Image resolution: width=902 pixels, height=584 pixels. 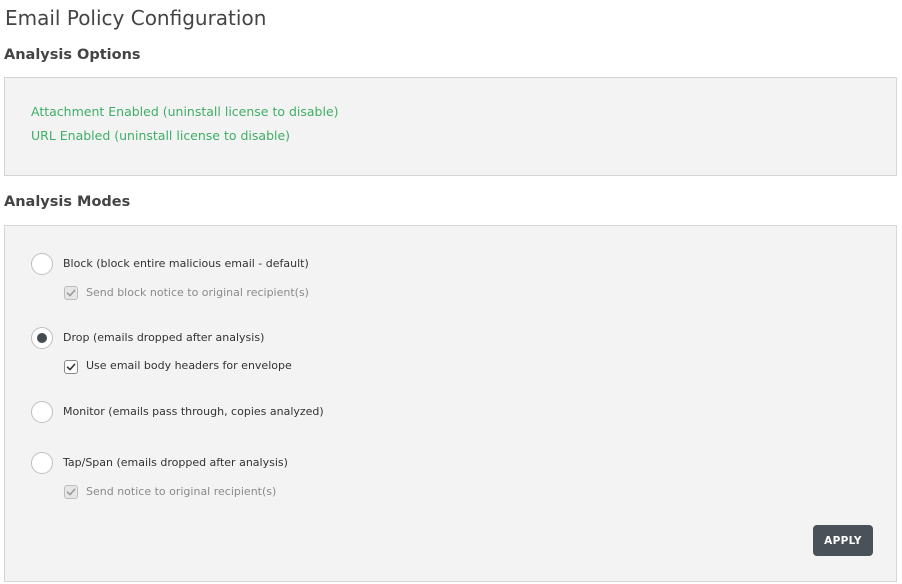 What do you see at coordinates (181, 491) in the screenshot?
I see `send-notice-label: Send notice to original recipient(s)` at bounding box center [181, 491].